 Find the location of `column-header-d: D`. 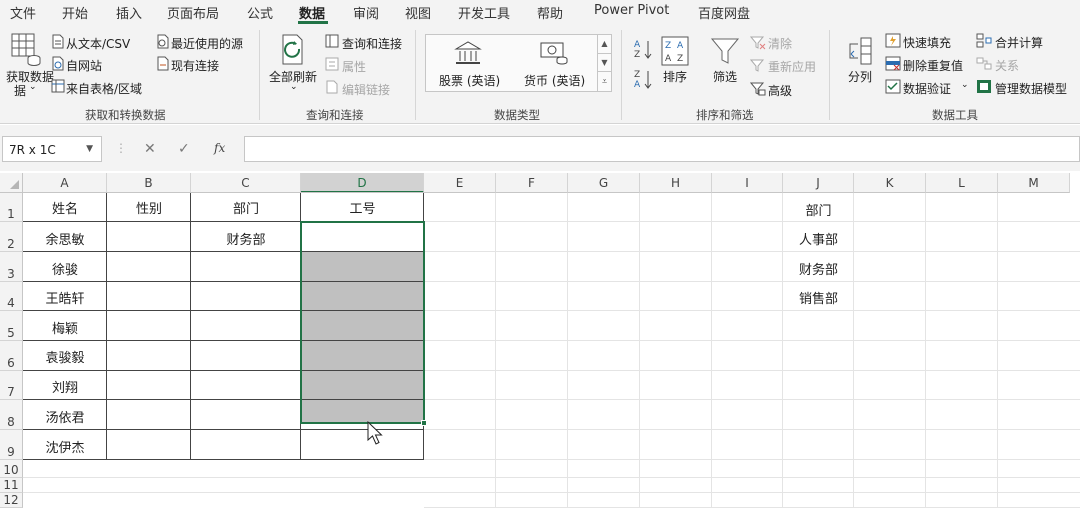

column-header-d: D is located at coordinates (362, 183).